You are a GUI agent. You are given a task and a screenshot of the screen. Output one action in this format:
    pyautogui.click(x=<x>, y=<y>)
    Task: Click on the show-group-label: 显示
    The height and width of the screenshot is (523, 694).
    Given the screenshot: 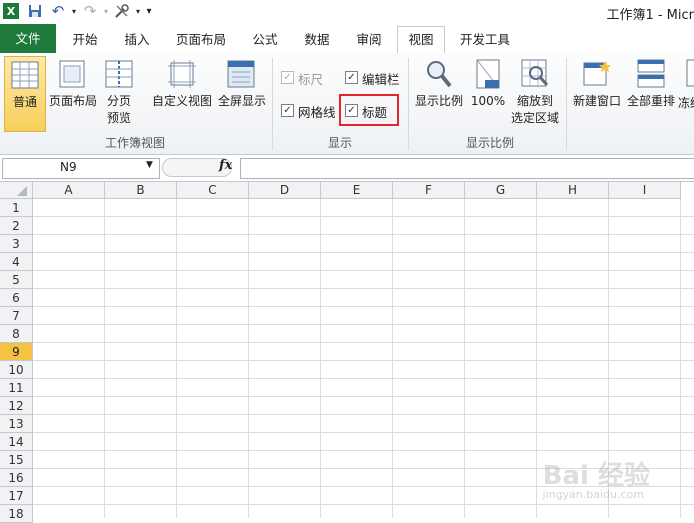 What is the action you would take?
    pyautogui.click(x=339, y=143)
    